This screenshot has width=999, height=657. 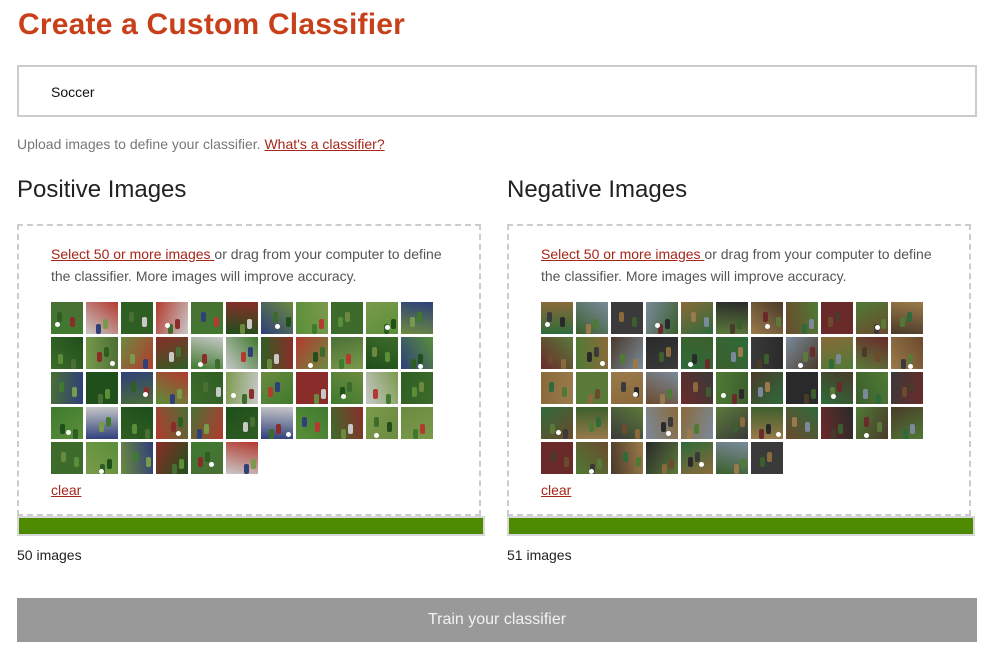 I want to click on classifier-name-input, so click(x=491, y=92).